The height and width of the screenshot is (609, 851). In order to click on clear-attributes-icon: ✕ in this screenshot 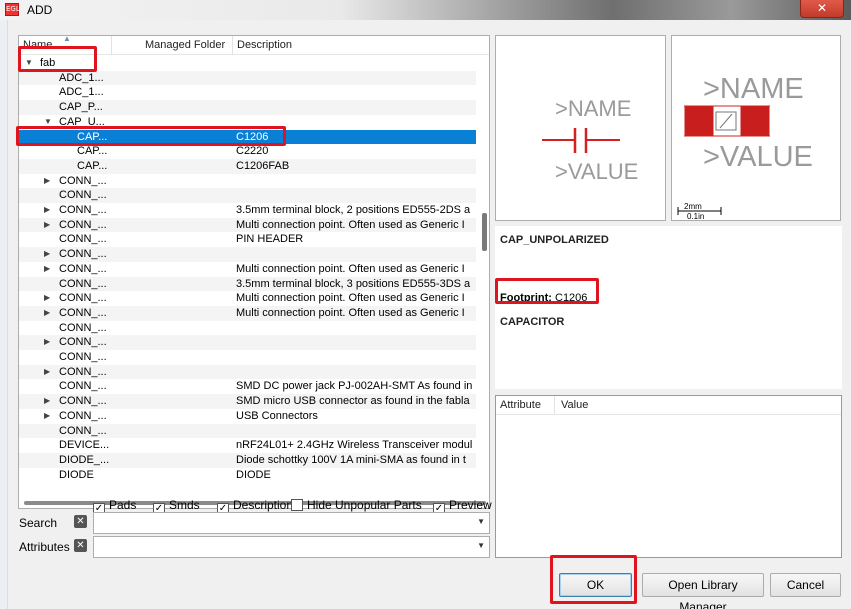, I will do `click(80, 545)`.